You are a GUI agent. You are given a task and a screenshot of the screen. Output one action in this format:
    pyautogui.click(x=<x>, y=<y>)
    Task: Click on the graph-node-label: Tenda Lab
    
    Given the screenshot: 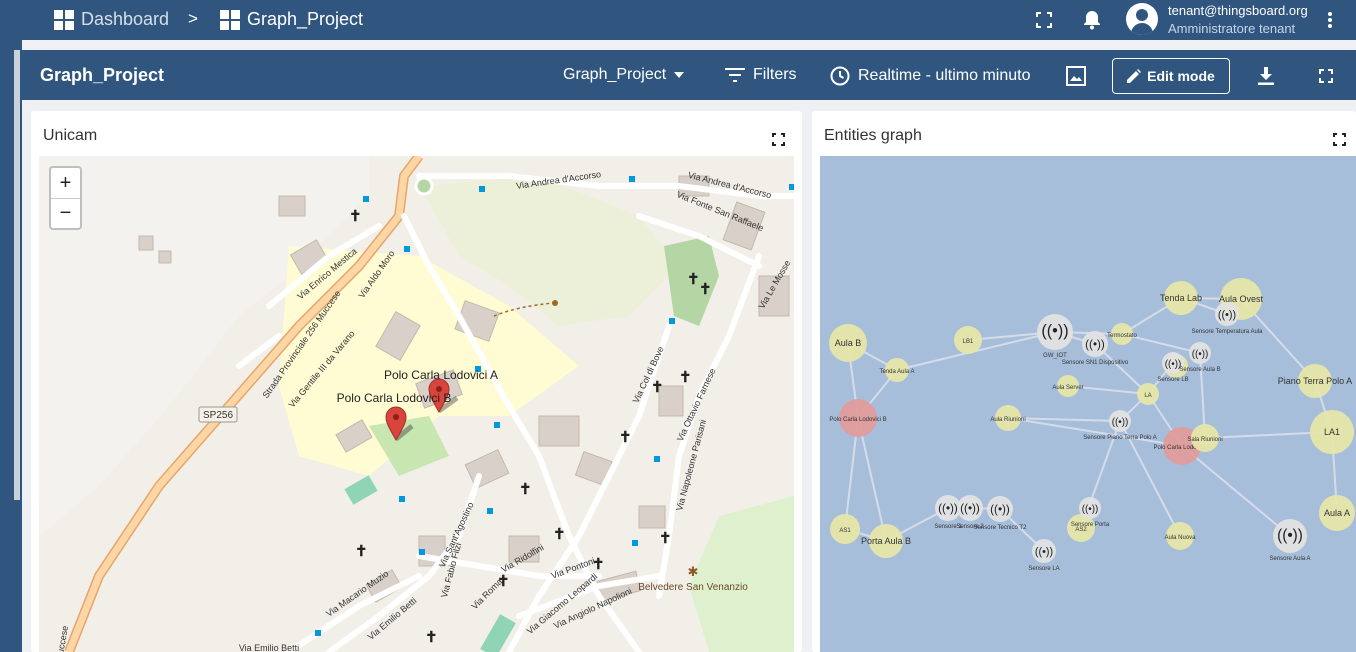 What is the action you would take?
    pyautogui.click(x=1181, y=298)
    